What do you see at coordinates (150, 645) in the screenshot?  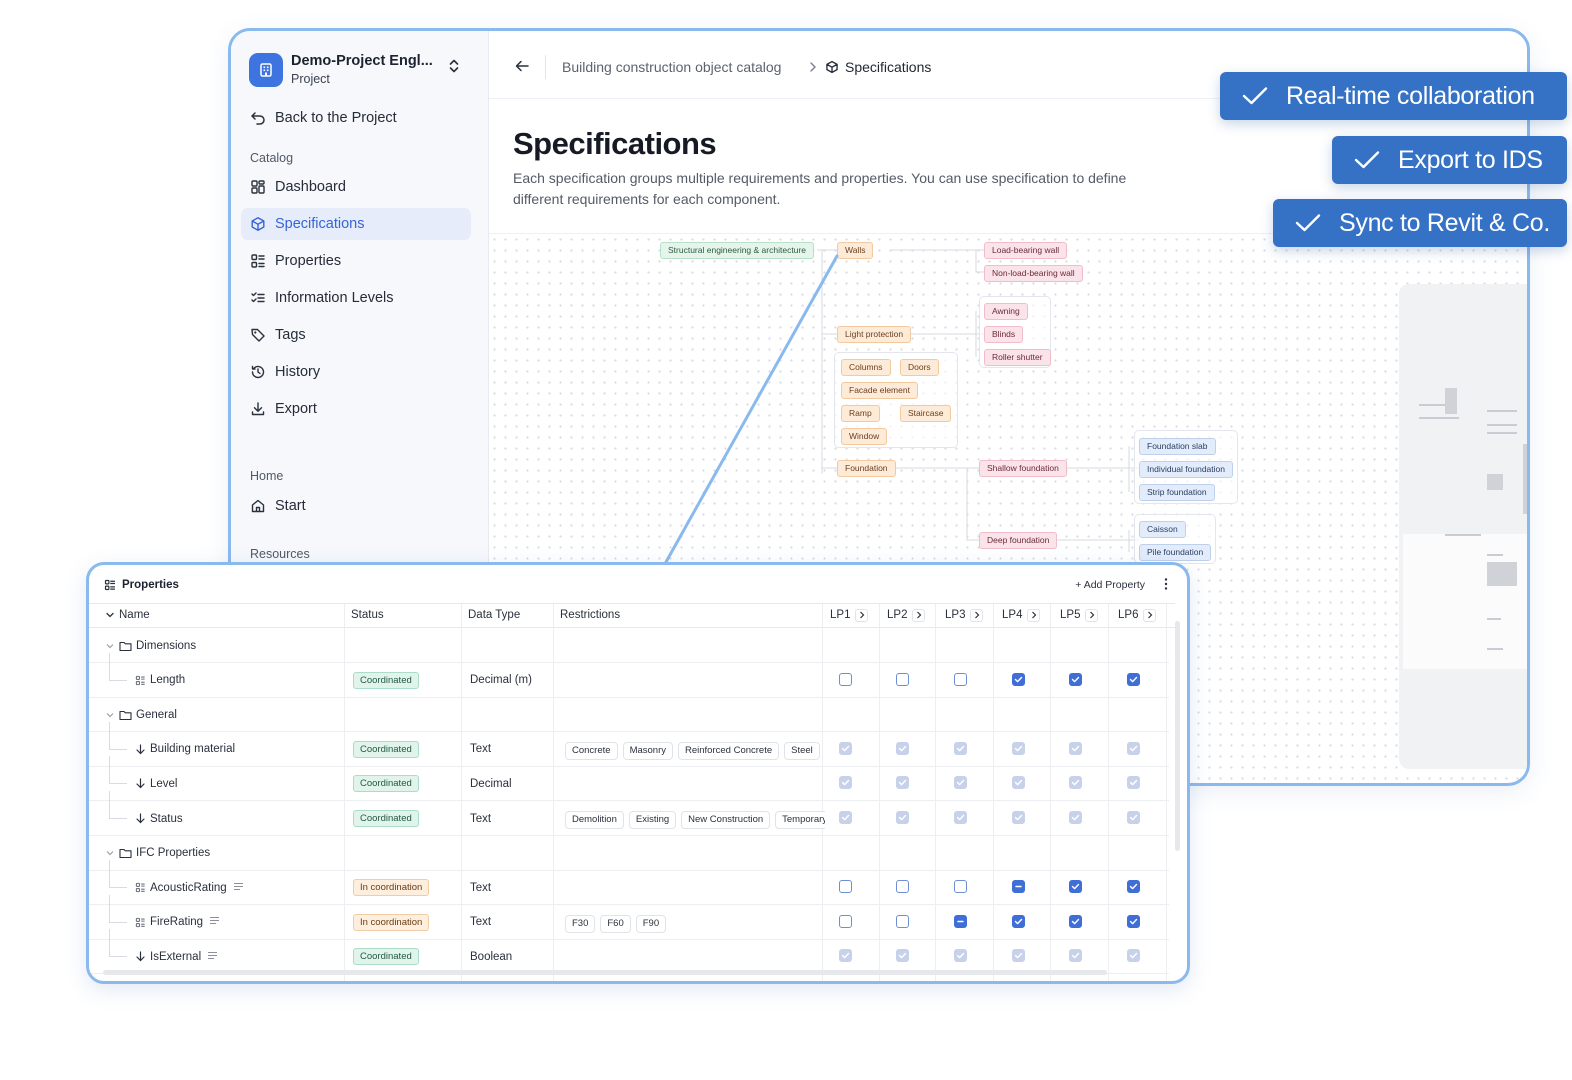 I see `group-name: Dimensions` at bounding box center [150, 645].